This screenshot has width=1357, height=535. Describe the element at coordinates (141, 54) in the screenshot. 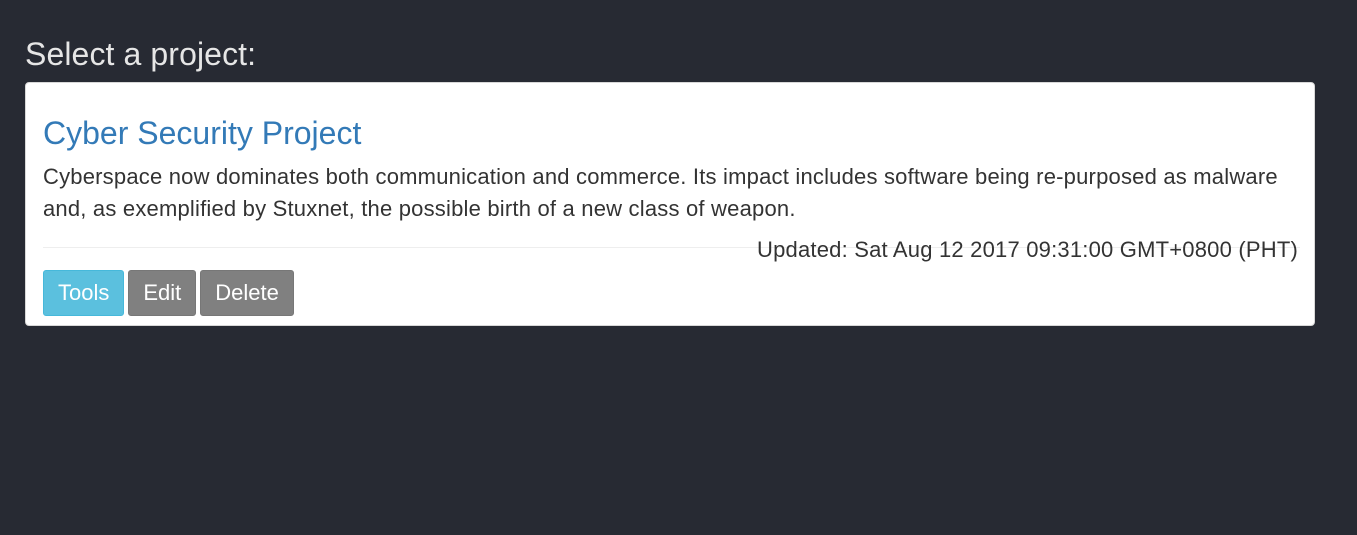

I see `page-heading: Select a project:` at that location.